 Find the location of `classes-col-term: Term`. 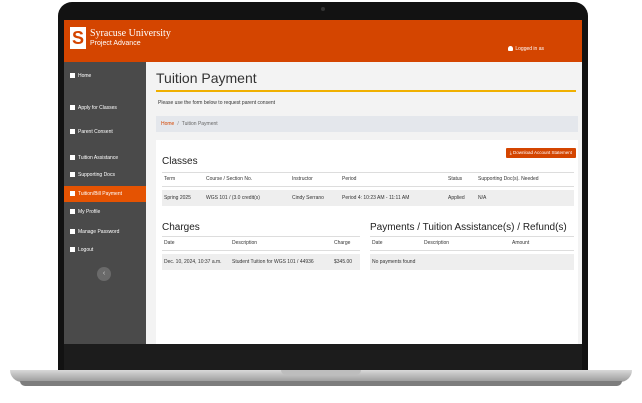

classes-col-term: Term is located at coordinates (170, 179).